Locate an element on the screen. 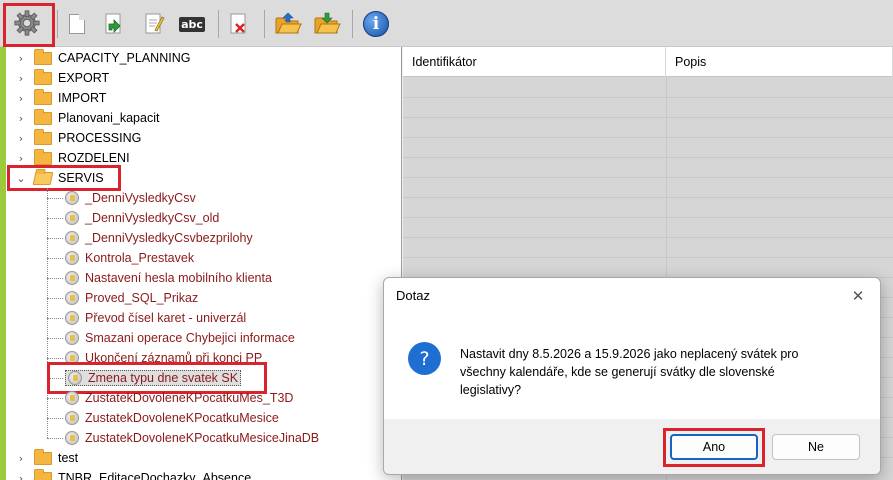  tree-leaf: Proved_SQL_Prikaz is located at coordinates (122, 298).